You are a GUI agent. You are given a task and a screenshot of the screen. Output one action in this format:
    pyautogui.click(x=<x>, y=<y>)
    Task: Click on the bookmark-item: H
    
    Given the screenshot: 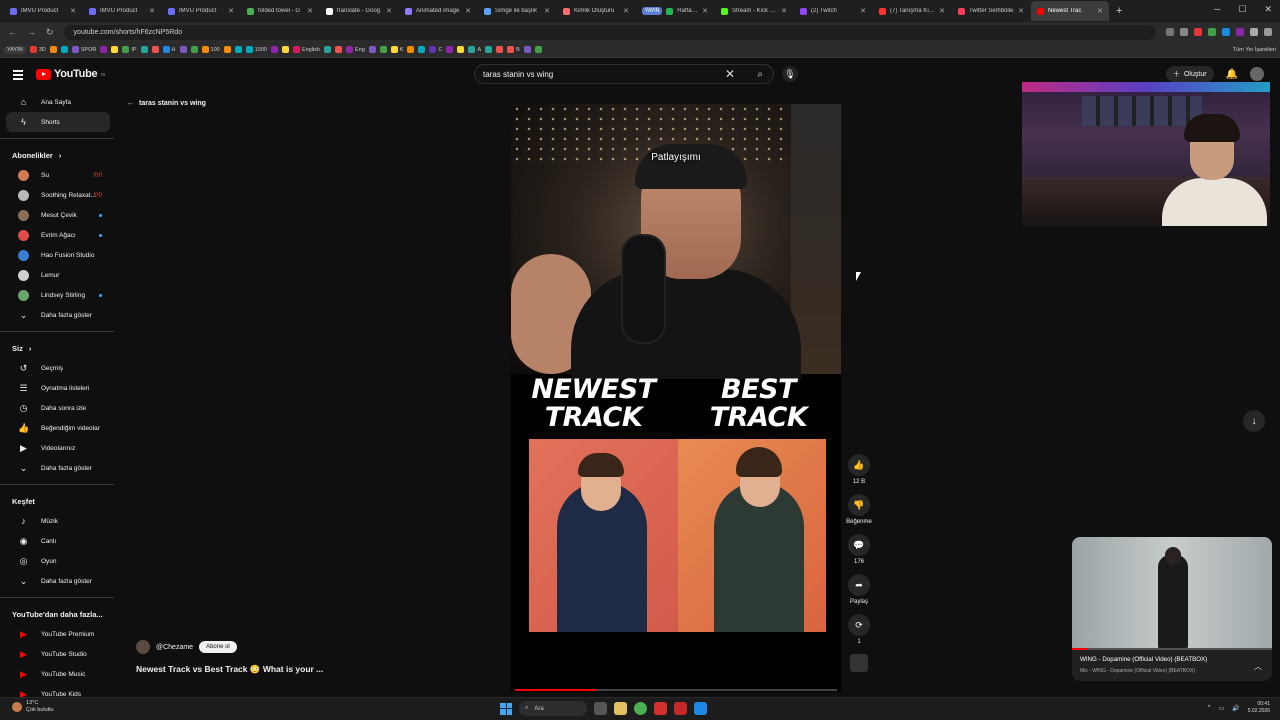 What is the action you would take?
    pyautogui.click(x=169, y=49)
    